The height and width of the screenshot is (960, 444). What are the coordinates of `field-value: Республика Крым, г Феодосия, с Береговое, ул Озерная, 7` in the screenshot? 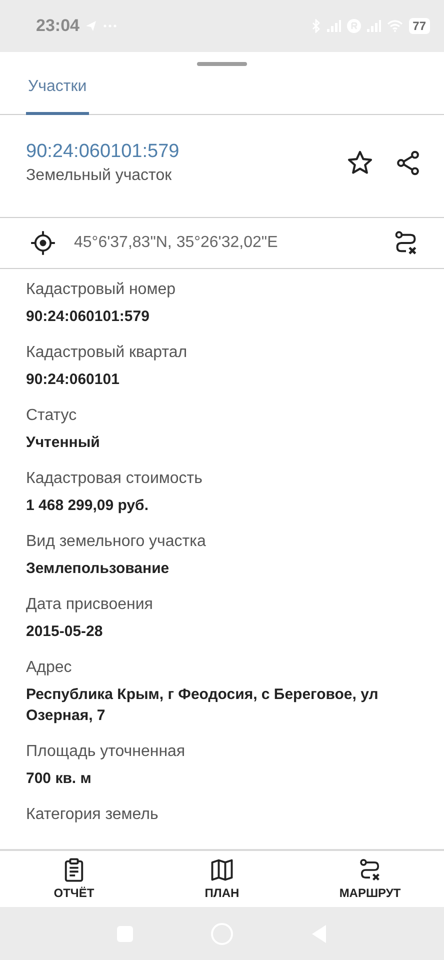 It's located at (203, 705).